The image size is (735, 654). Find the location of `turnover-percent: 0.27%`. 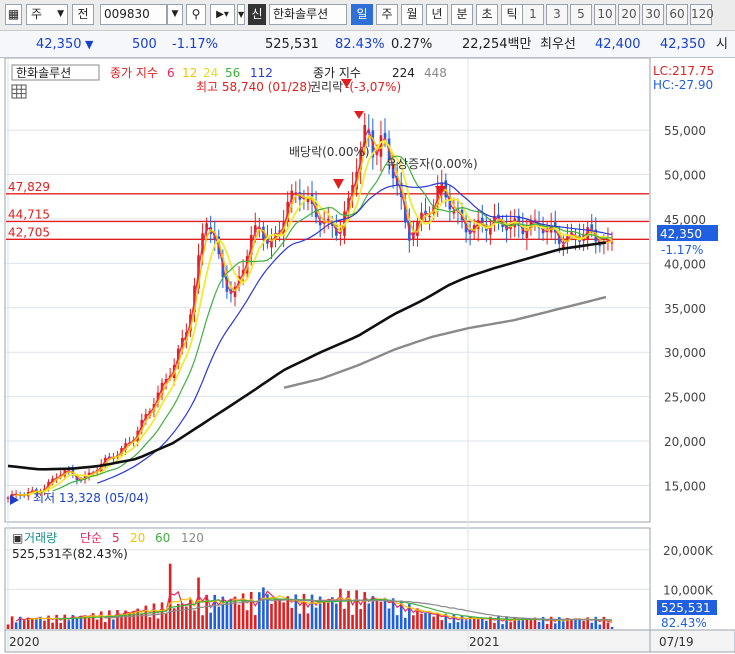

turnover-percent: 0.27% is located at coordinates (412, 44).